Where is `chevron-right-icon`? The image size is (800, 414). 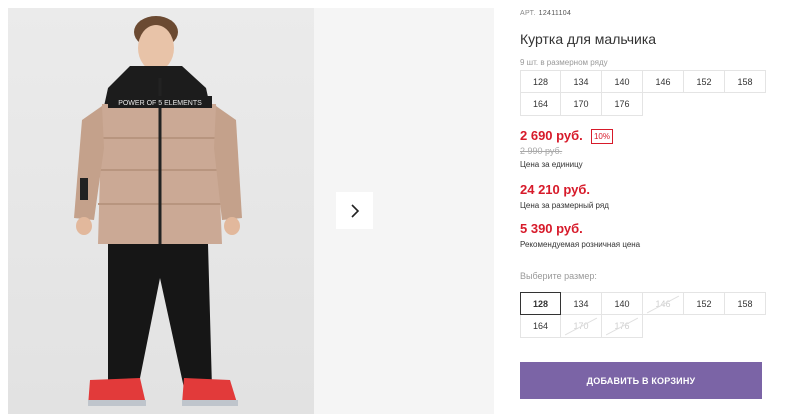 chevron-right-icon is located at coordinates (354, 210).